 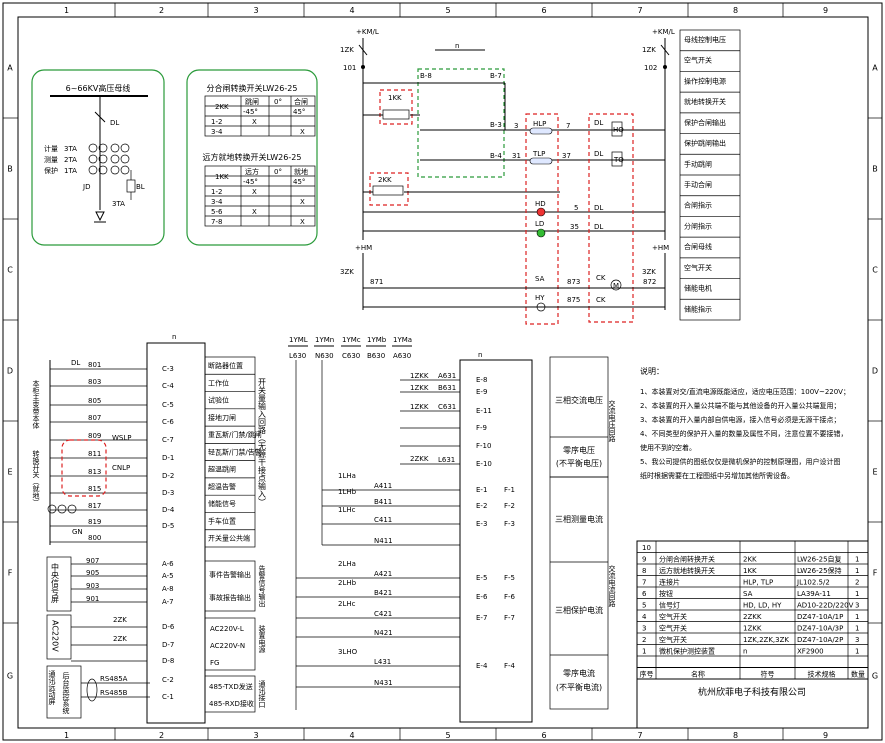 I want to click on acv-bus: 1YMn, so click(x=324, y=340).